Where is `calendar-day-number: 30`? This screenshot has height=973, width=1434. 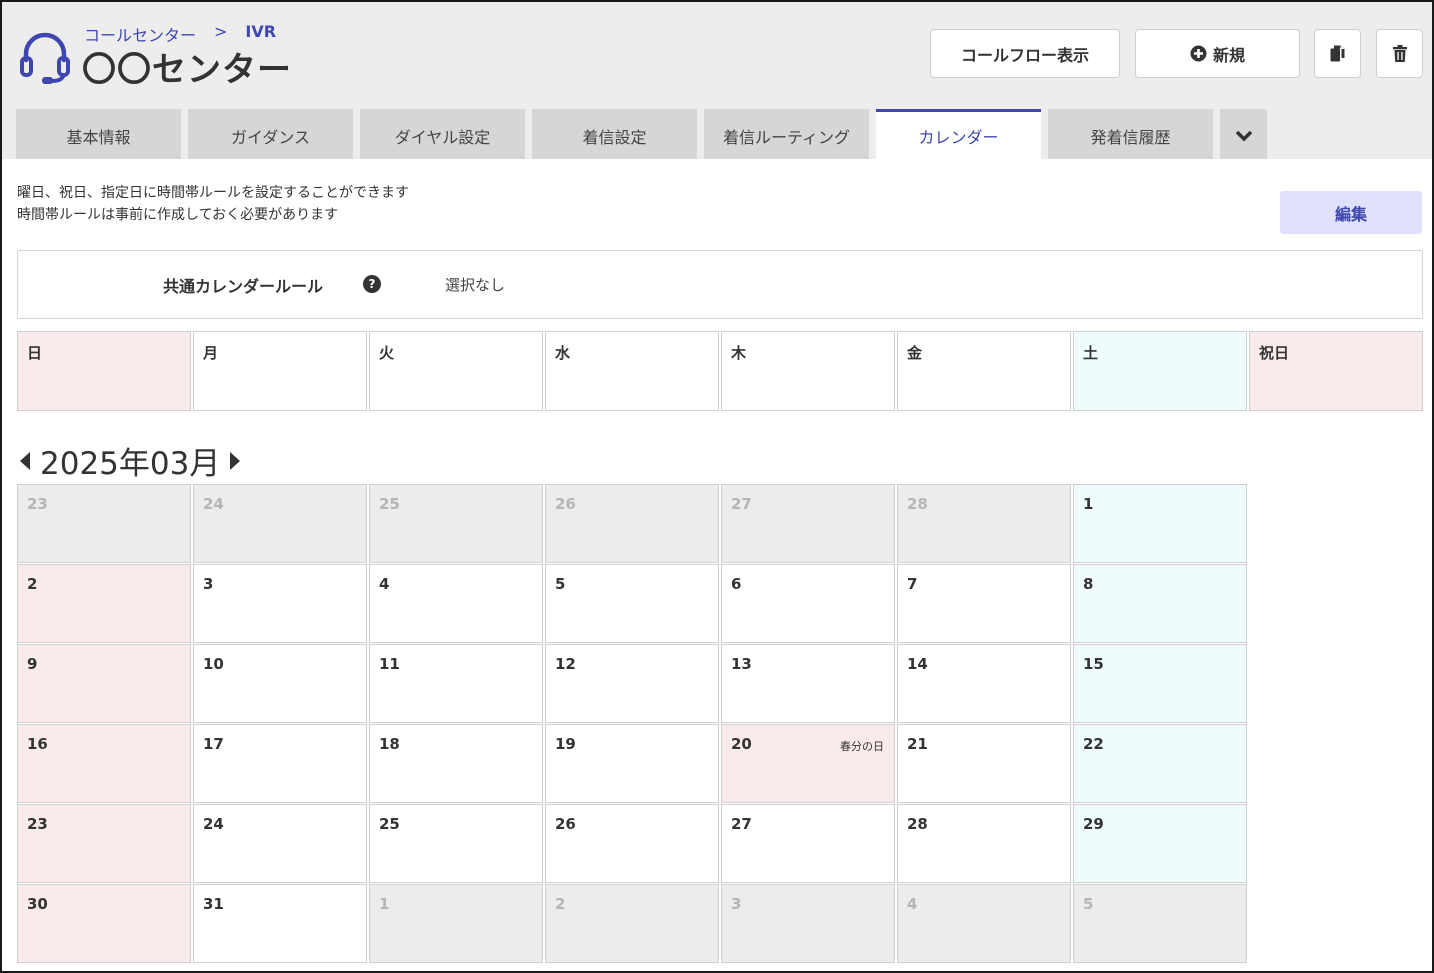
calendar-day-number: 30 is located at coordinates (37, 904).